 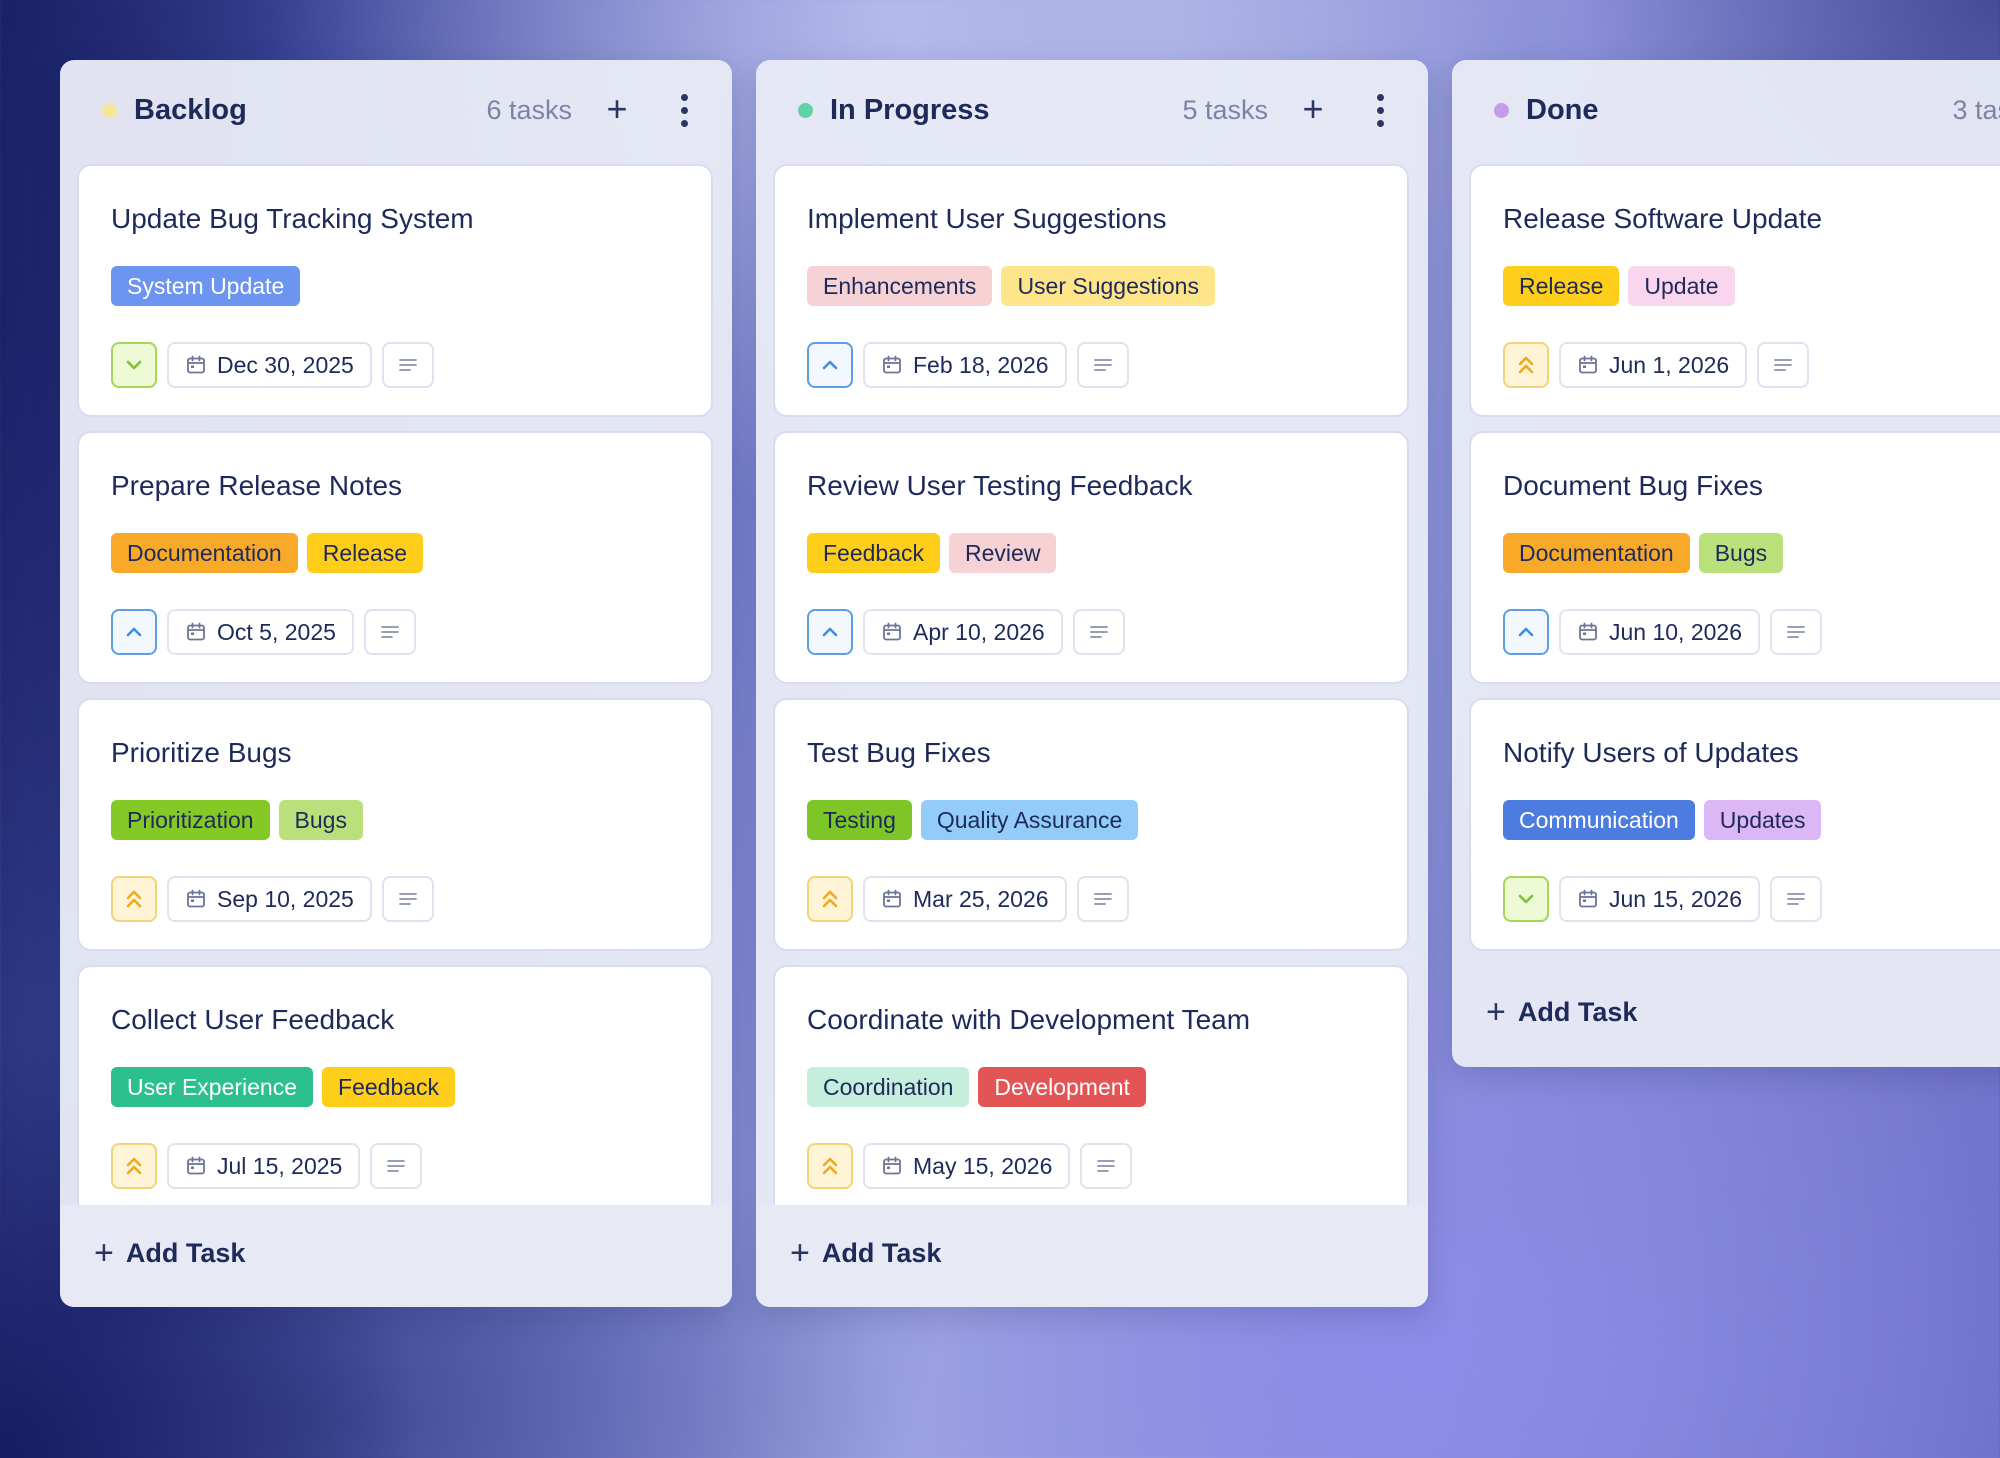 I want to click on due-date-button: Dec 30, 2025, so click(x=269, y=365).